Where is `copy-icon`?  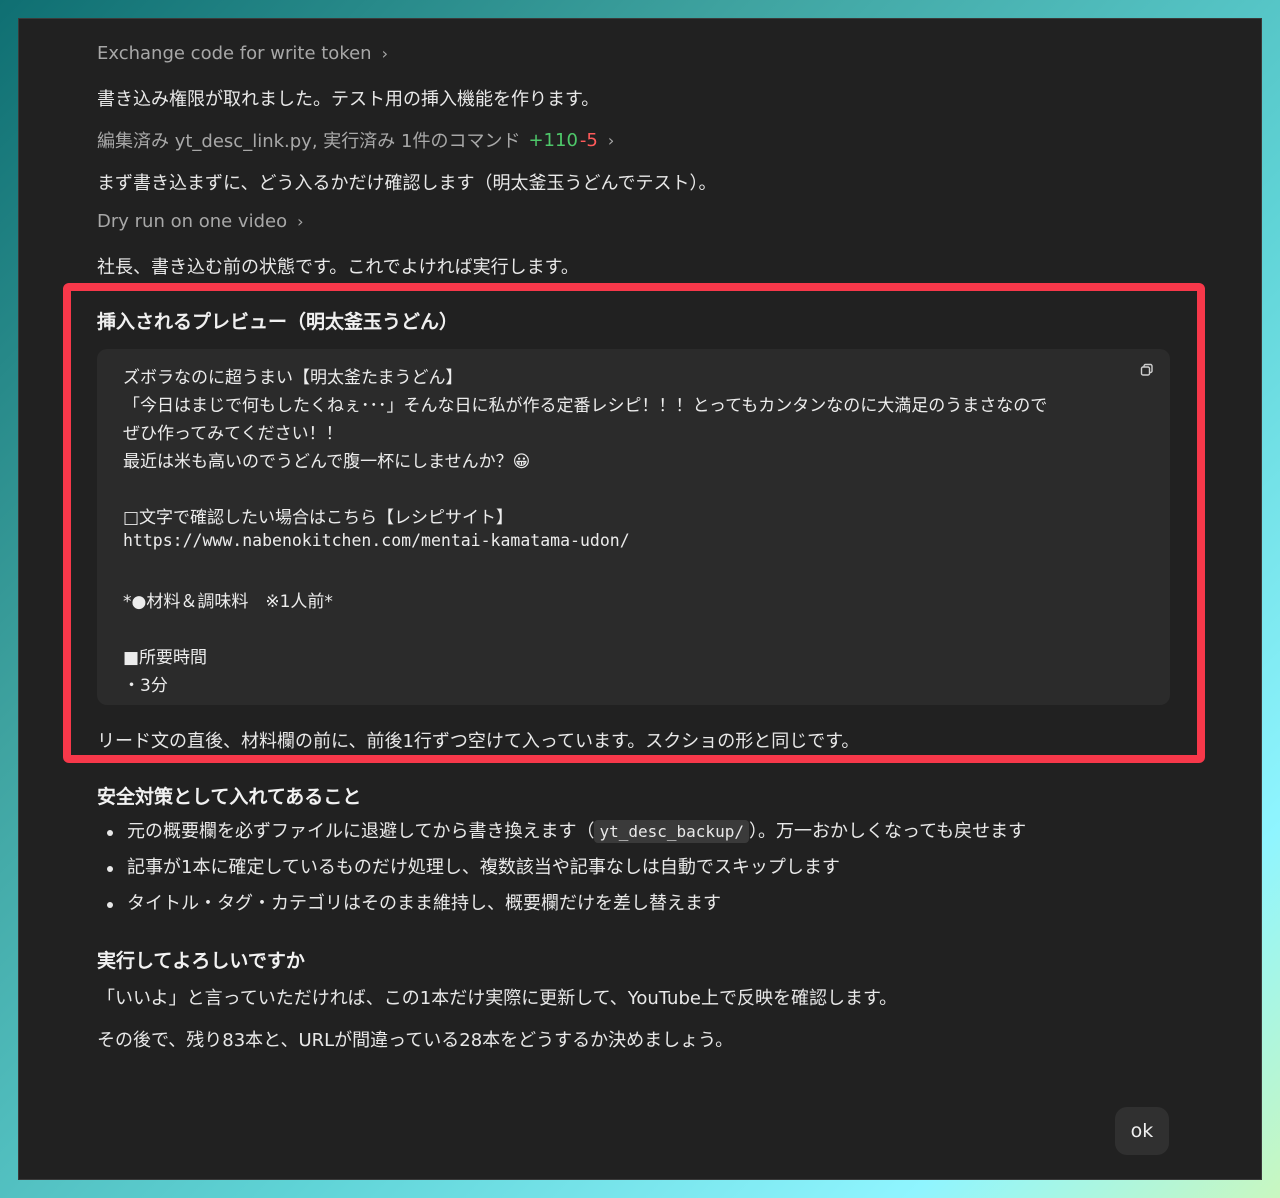
copy-icon is located at coordinates (1147, 370).